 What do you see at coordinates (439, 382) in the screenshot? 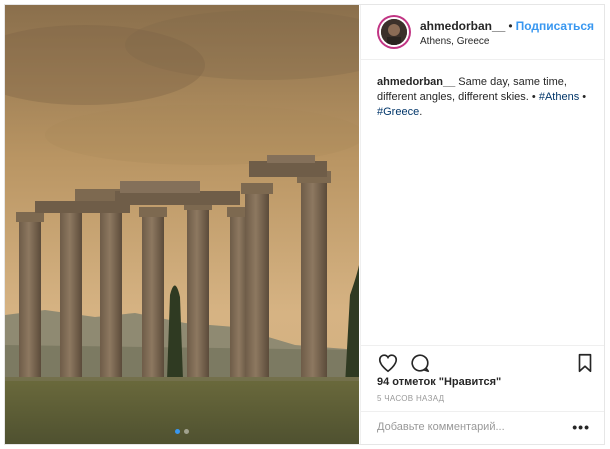
I see `likes-count: 94 отметок "Нравится"` at bounding box center [439, 382].